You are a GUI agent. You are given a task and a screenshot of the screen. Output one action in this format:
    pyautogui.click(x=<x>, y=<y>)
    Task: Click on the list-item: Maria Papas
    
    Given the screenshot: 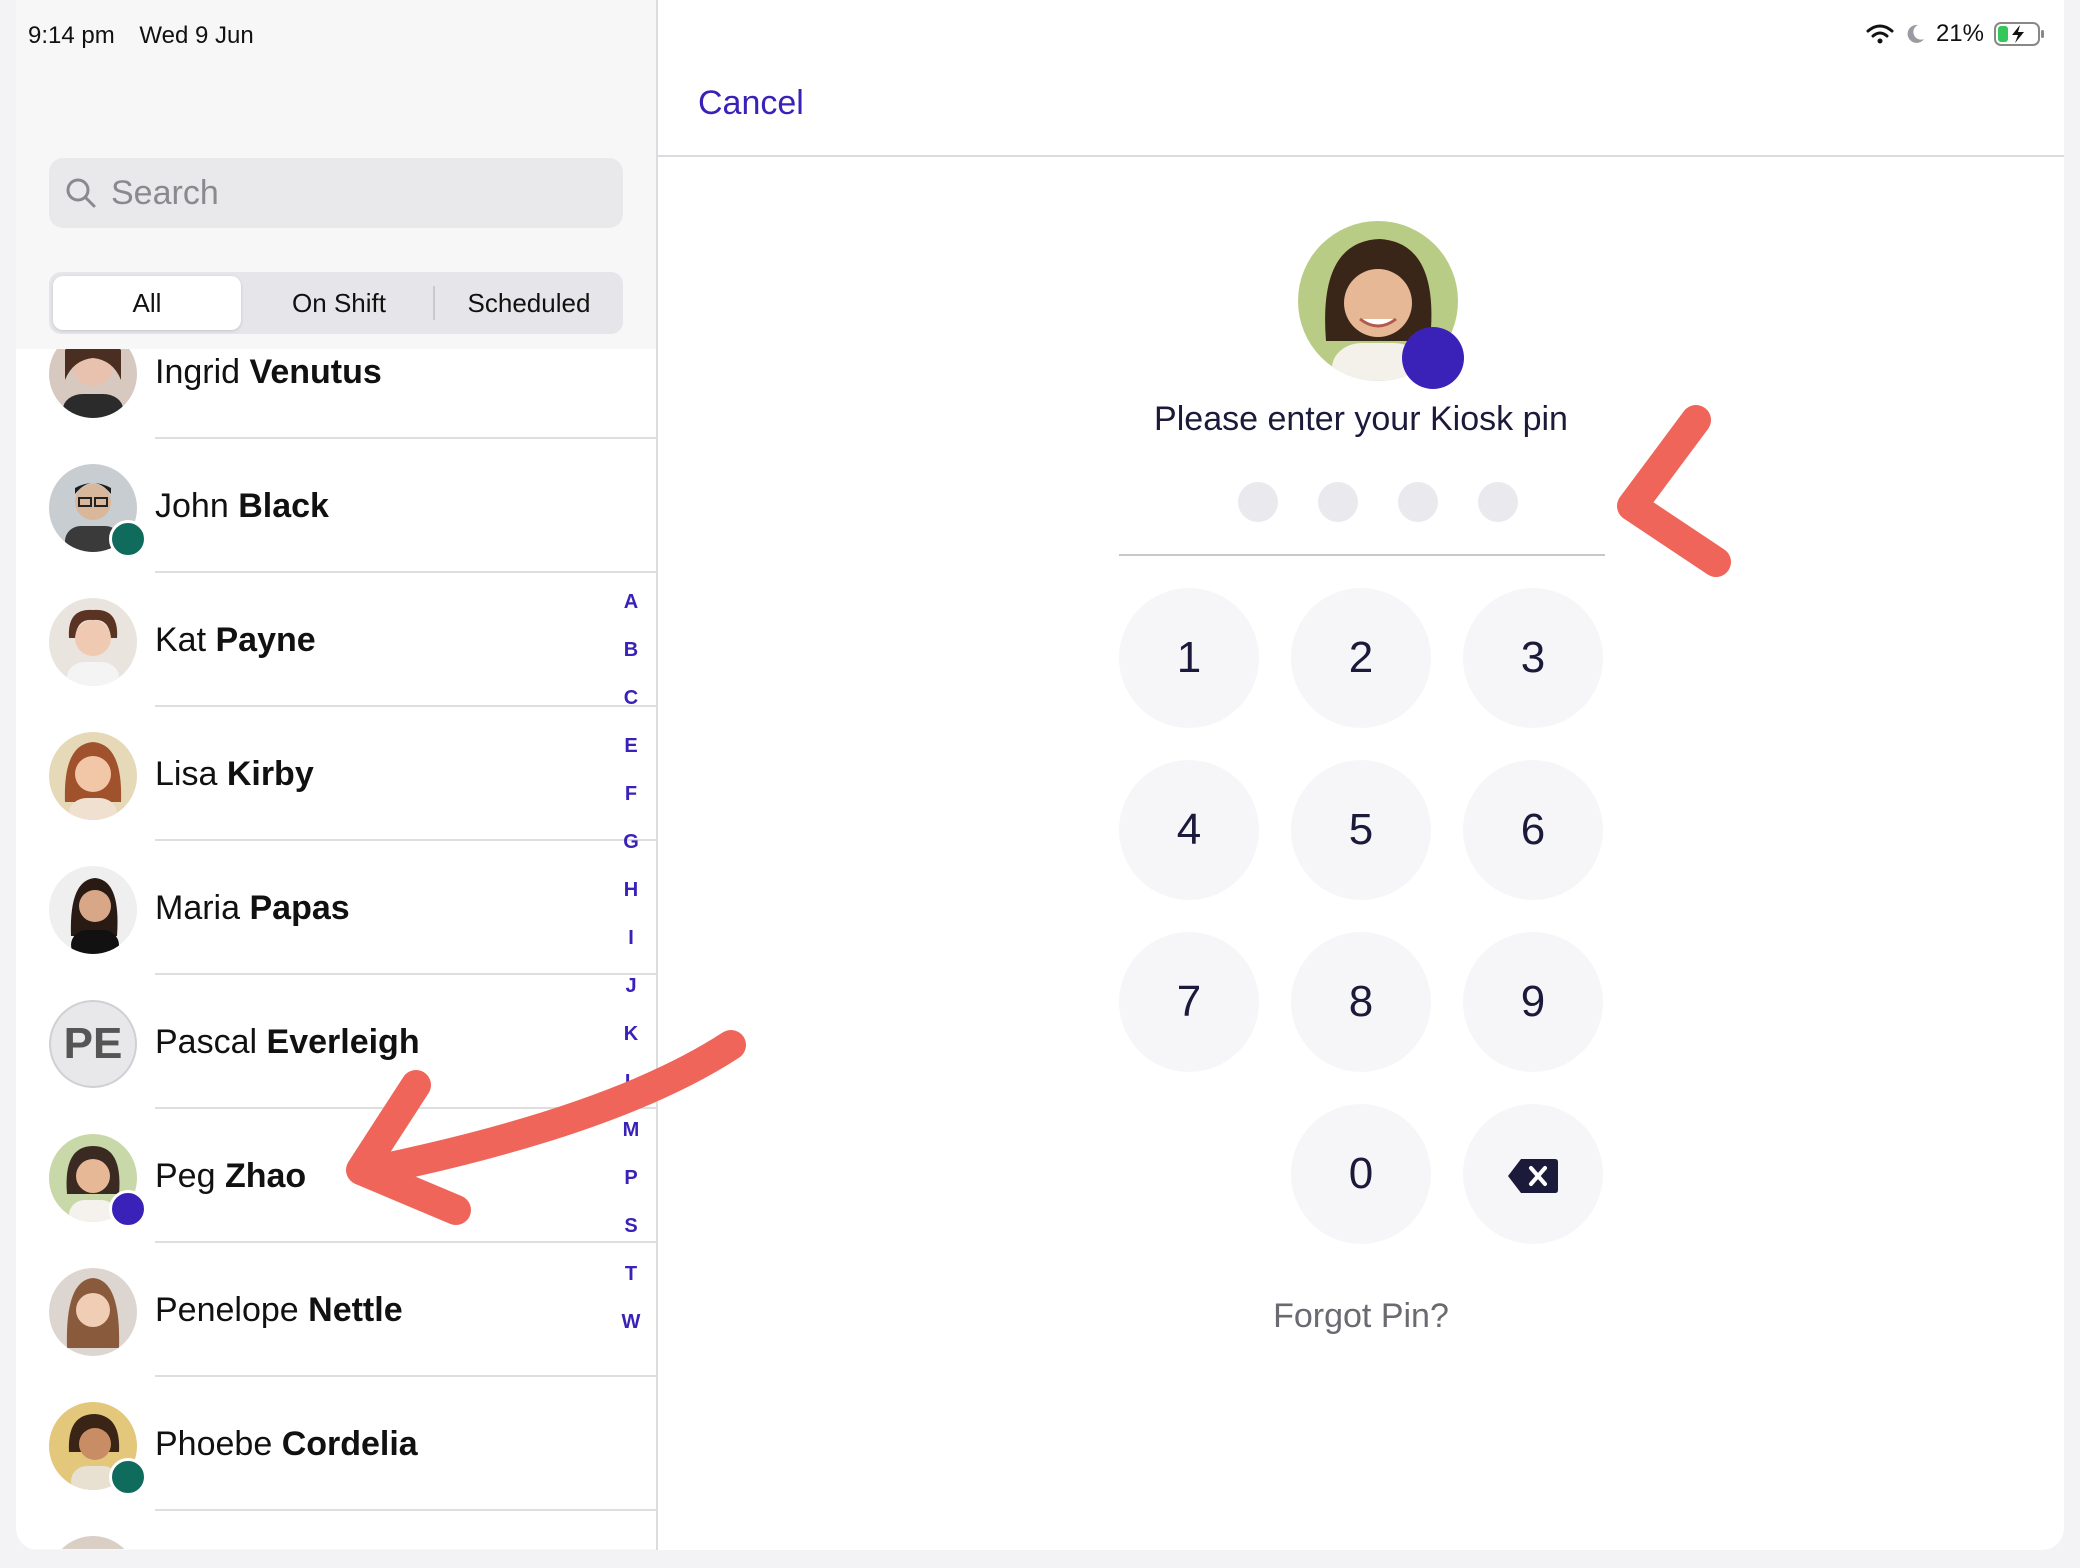 What is the action you would take?
    pyautogui.click(x=336, y=908)
    